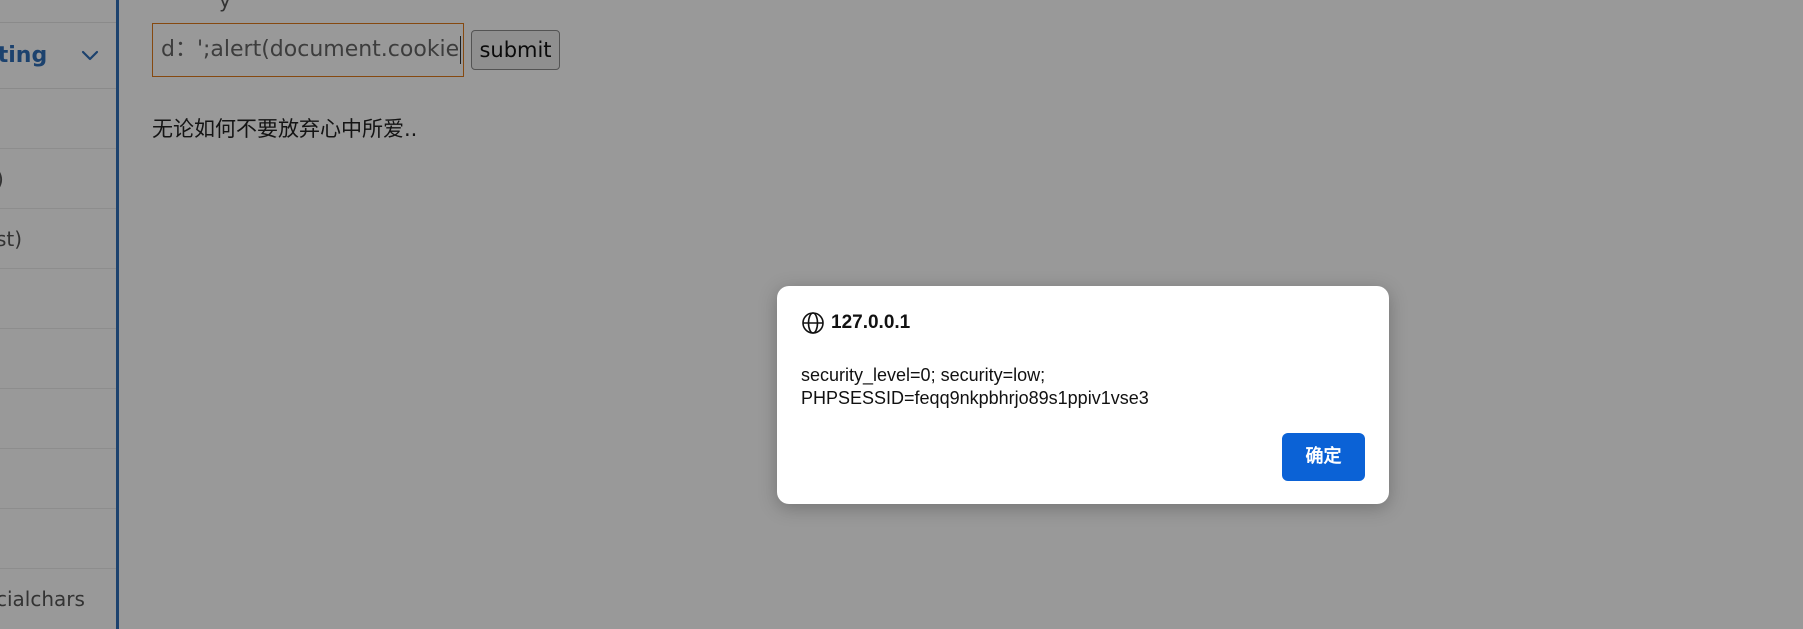  Describe the element at coordinates (871, 322) in the screenshot. I see `dialog-origin-text: 127.0.0.1` at that location.